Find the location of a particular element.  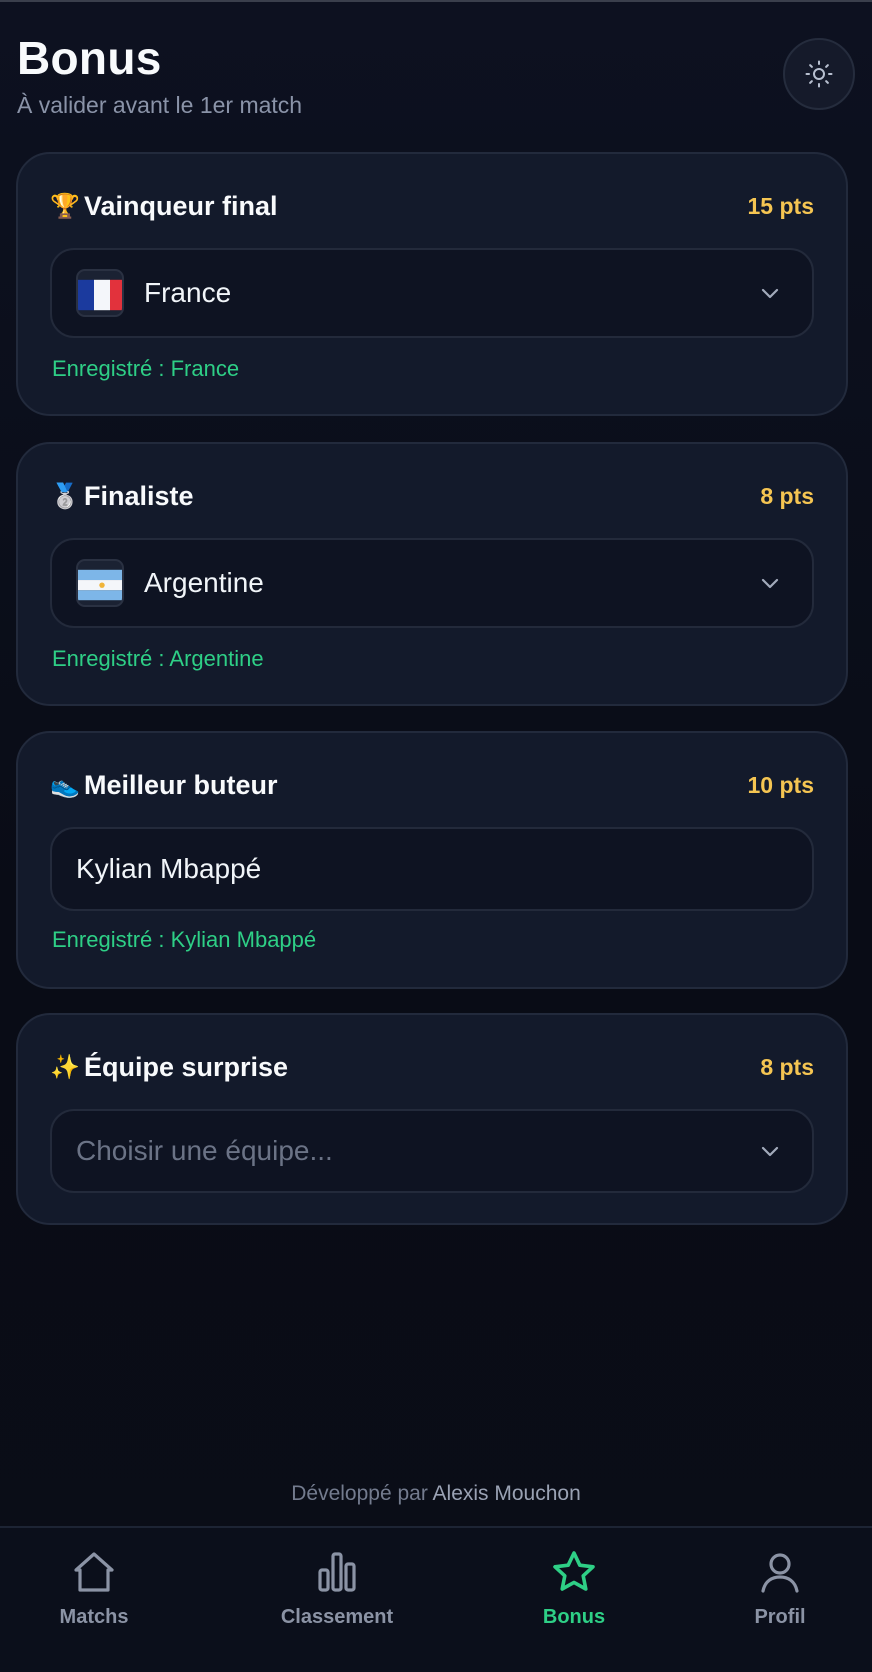

nav-item-bonus: Bonus is located at coordinates (574, 1588).